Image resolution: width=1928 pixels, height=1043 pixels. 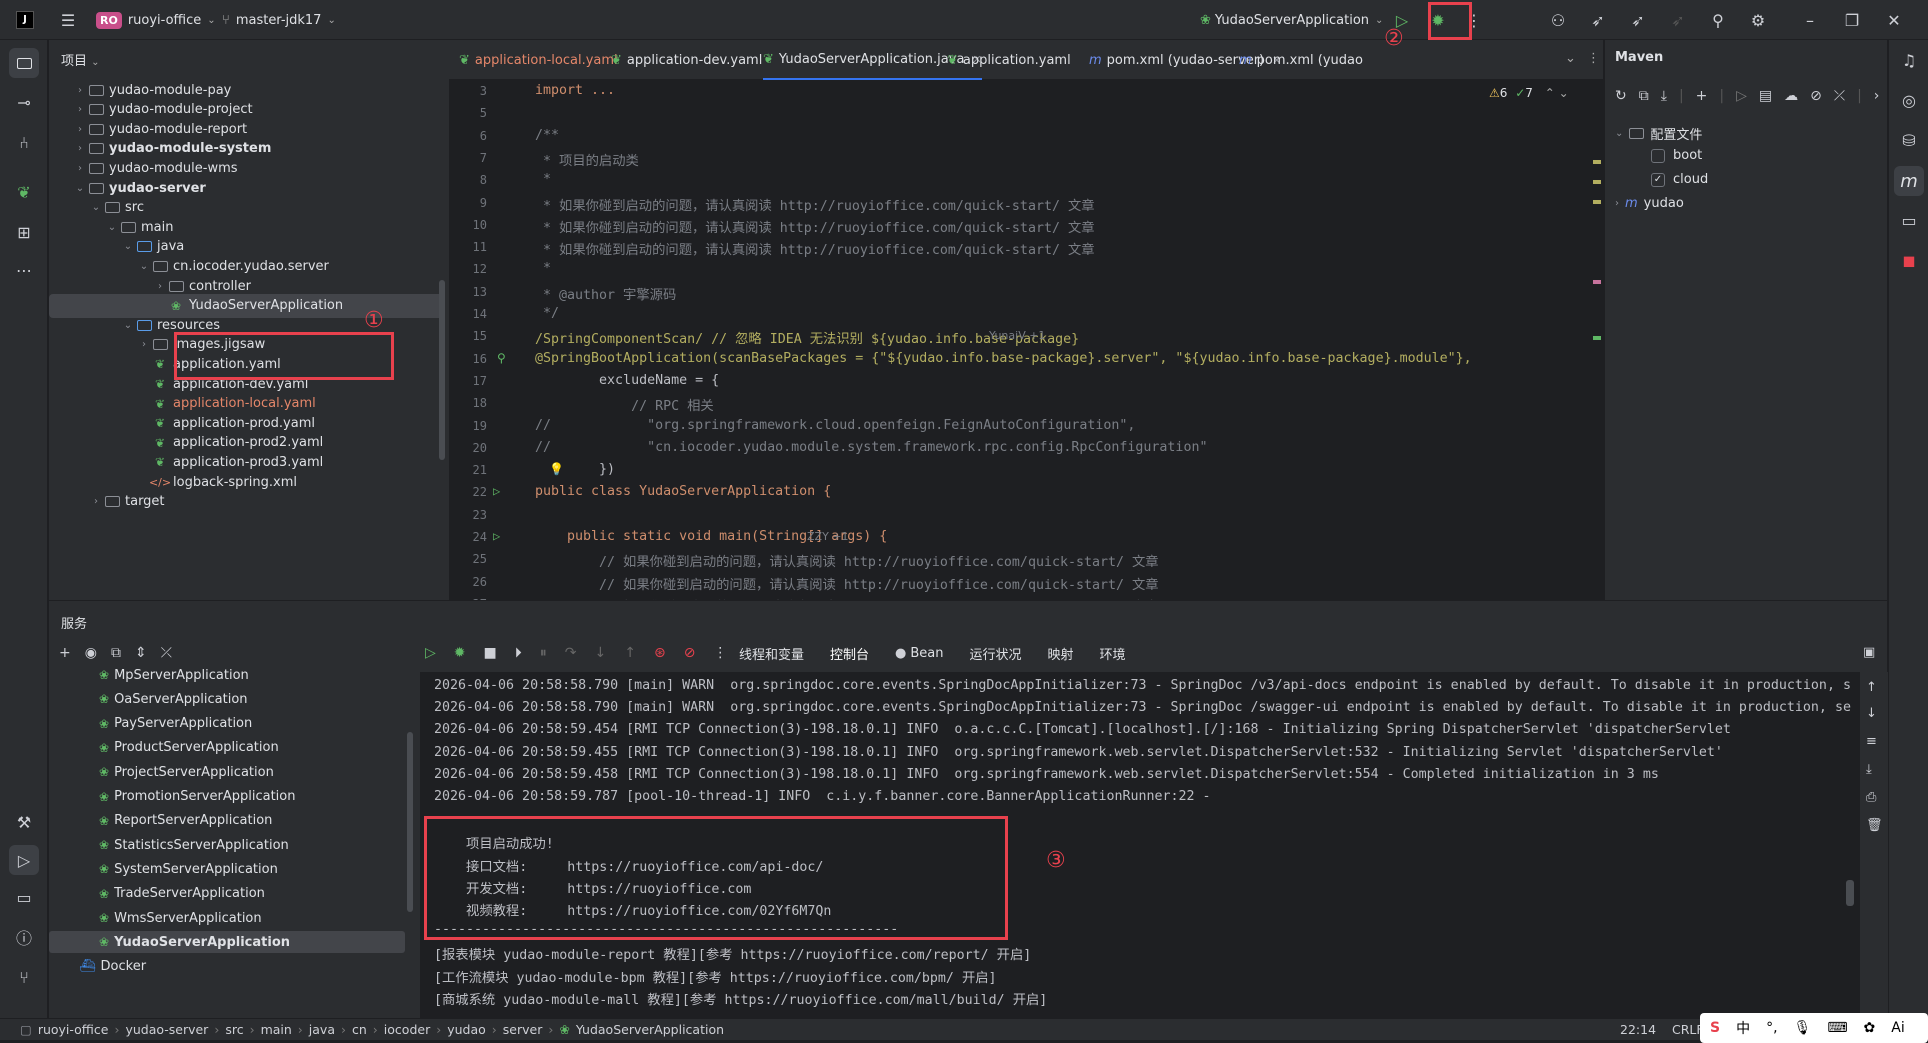 I want to click on debug-rerun-icon: ✹, so click(x=460, y=653).